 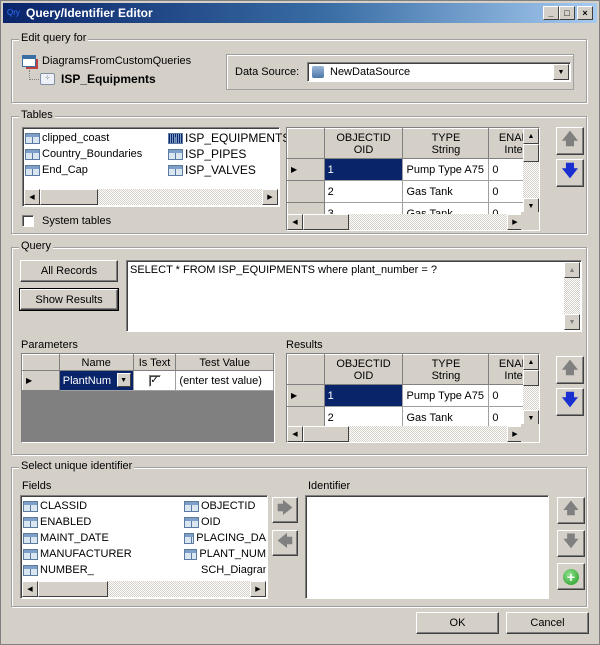 I want to click on identifier-move-down-button: 🡇, so click(x=571, y=543).